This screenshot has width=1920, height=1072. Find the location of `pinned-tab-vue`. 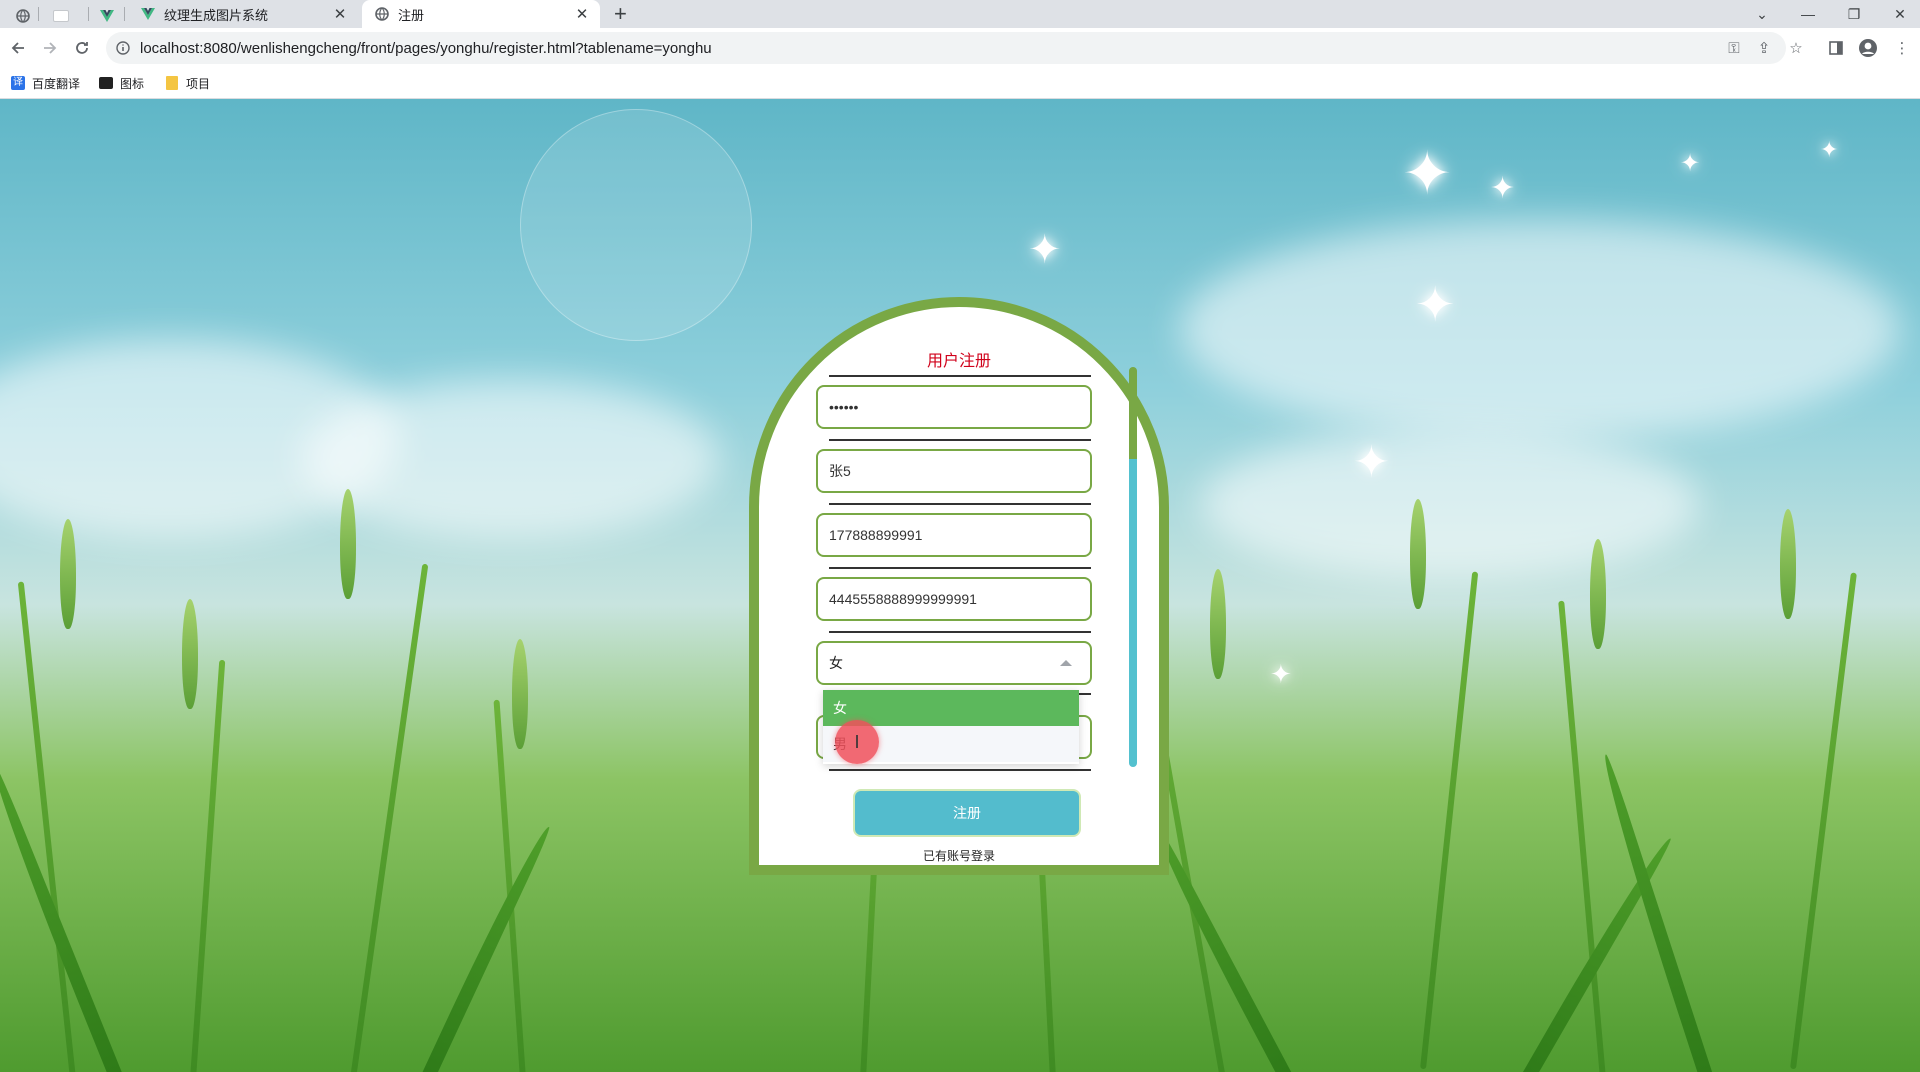

pinned-tab-vue is located at coordinates (107, 16).